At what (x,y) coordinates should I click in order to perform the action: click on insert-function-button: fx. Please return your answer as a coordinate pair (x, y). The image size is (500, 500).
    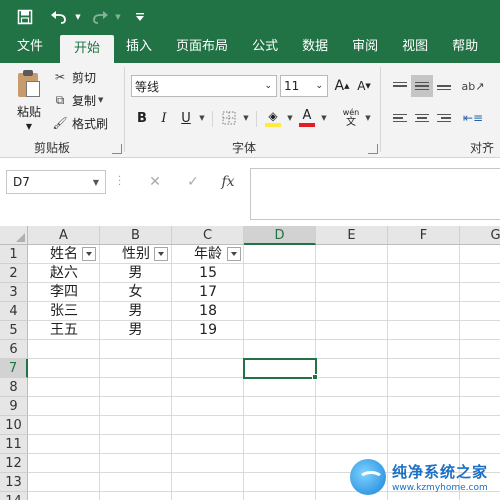
    Looking at the image, I should click on (228, 182).